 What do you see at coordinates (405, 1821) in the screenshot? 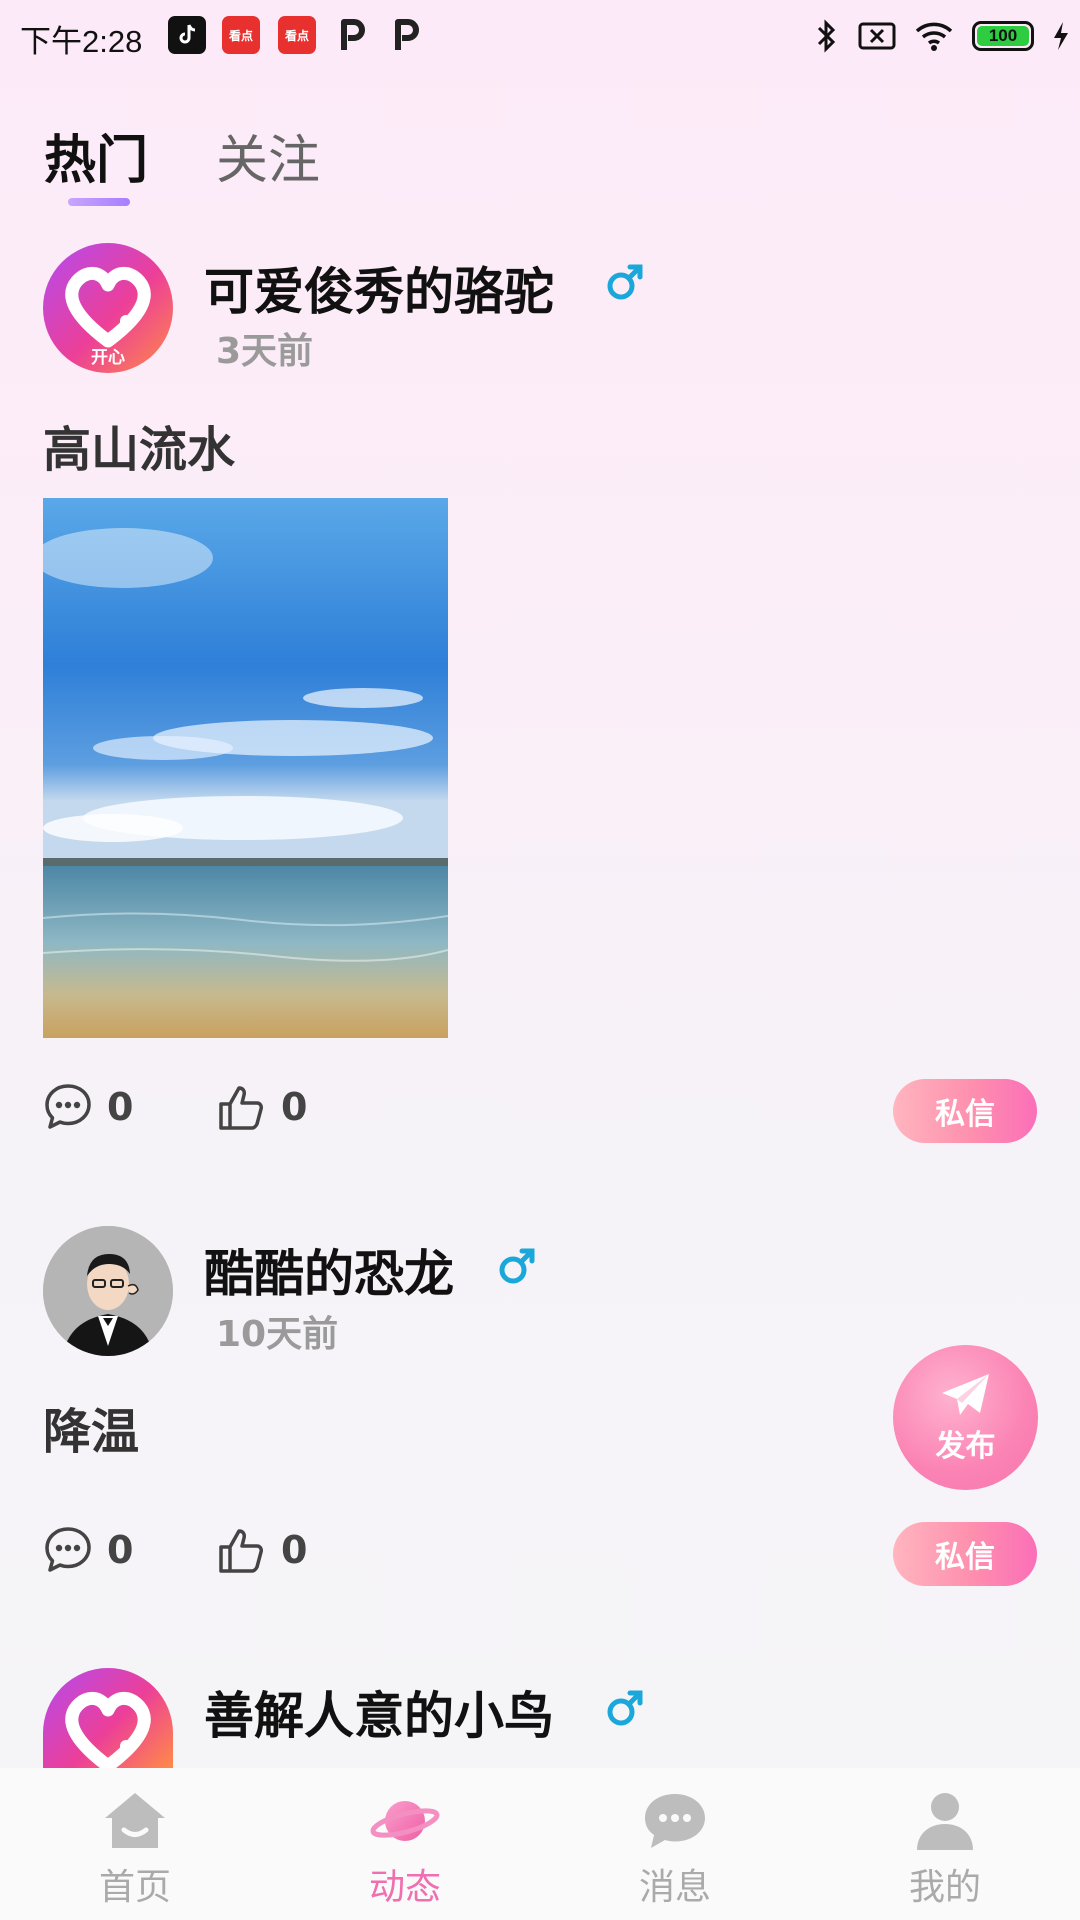
I see `planet-icon` at bounding box center [405, 1821].